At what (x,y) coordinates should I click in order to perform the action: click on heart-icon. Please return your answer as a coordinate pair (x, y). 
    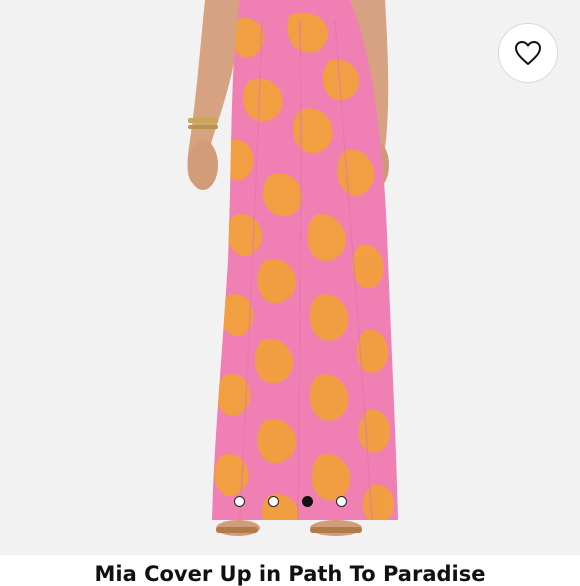
    Looking at the image, I should click on (528, 53).